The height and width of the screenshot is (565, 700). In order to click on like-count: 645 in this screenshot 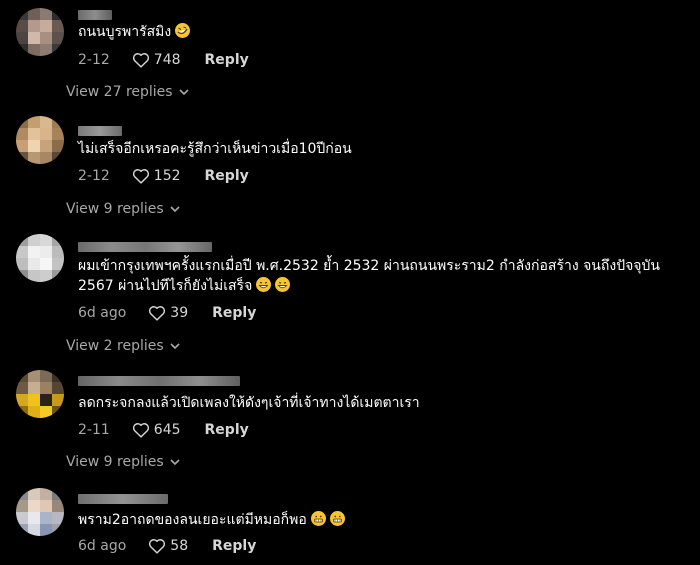, I will do `click(167, 430)`.